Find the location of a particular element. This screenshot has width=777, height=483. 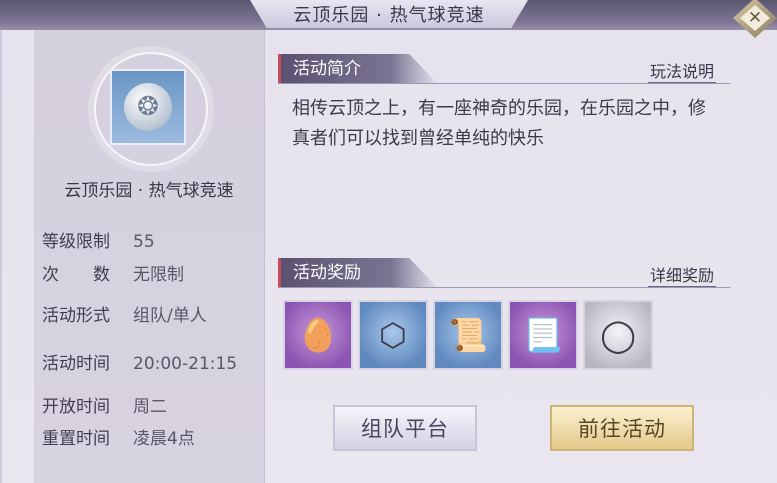

scroll-icon: 📜 is located at coordinates (468, 335).